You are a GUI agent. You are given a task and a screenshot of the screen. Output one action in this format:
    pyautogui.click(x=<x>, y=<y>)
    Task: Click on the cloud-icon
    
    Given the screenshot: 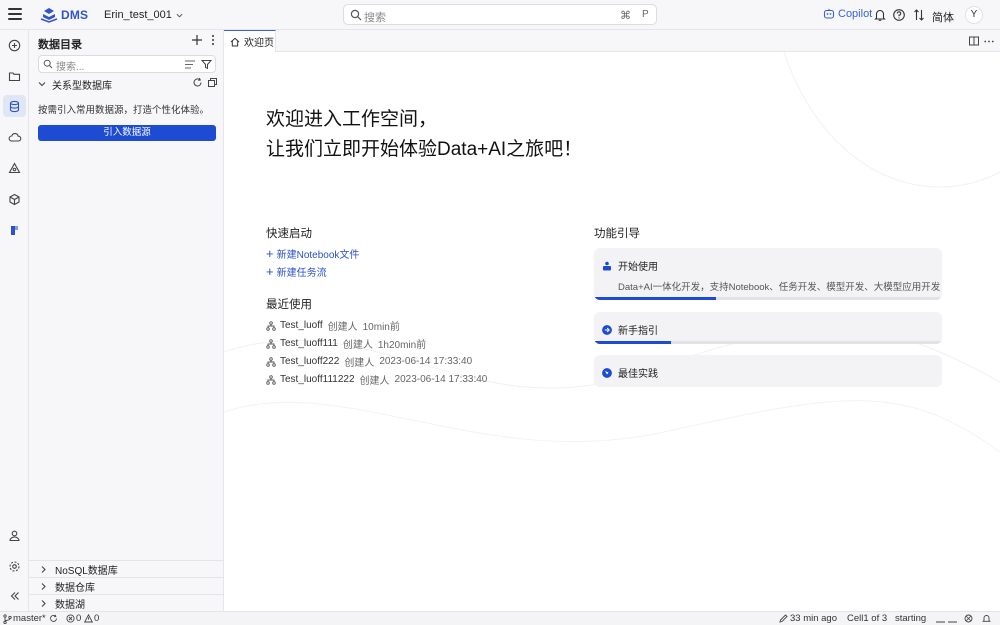 What is the action you would take?
    pyautogui.click(x=14, y=137)
    